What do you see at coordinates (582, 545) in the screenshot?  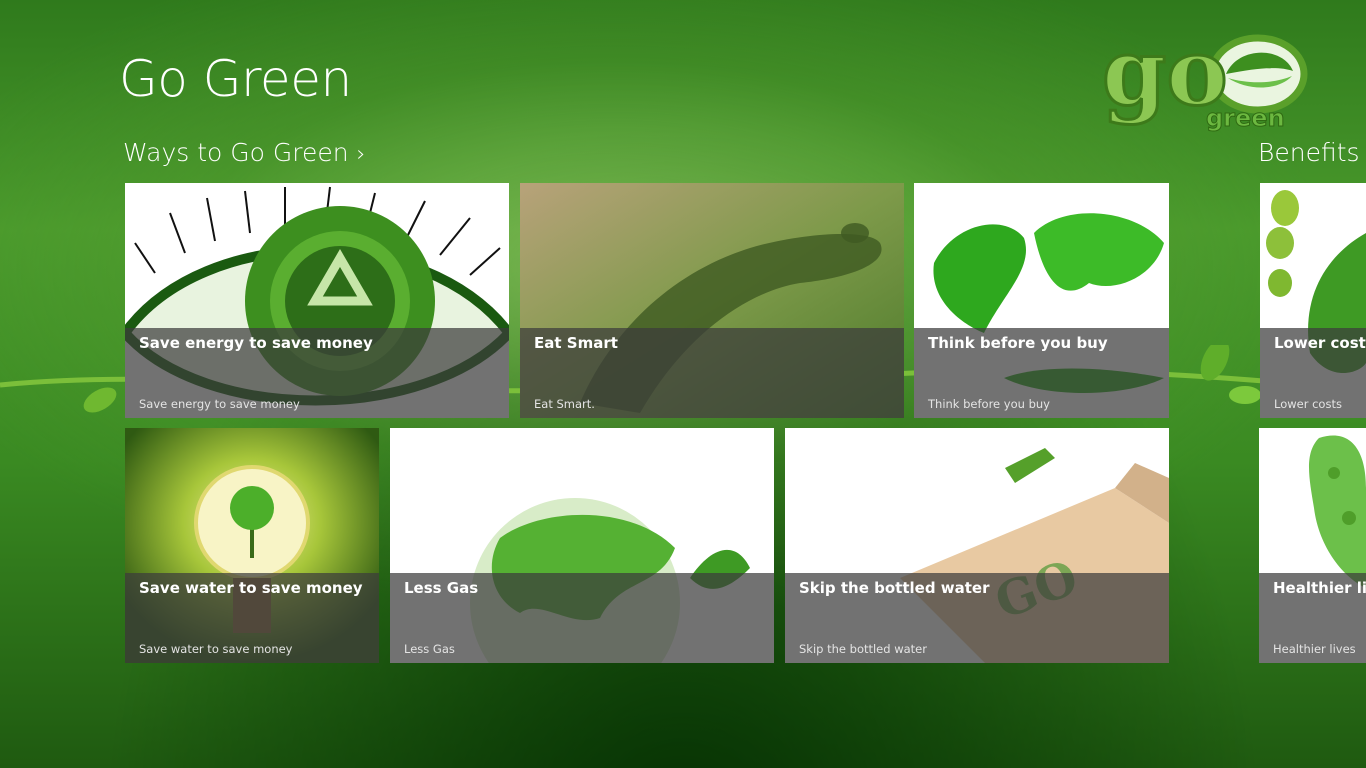 I see `tile-less-gas: Less Gas Less Gas` at bounding box center [582, 545].